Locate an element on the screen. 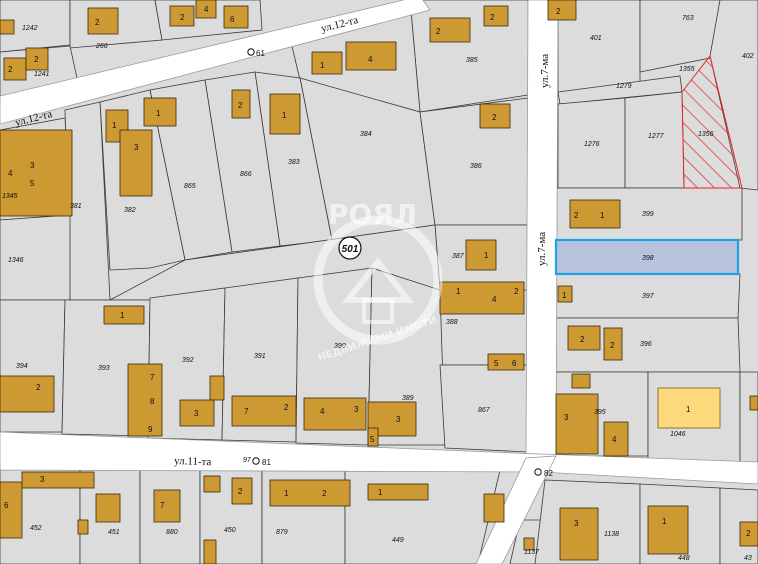 This screenshot has height=564, width=758. parcel-number: 879 is located at coordinates (282, 532).